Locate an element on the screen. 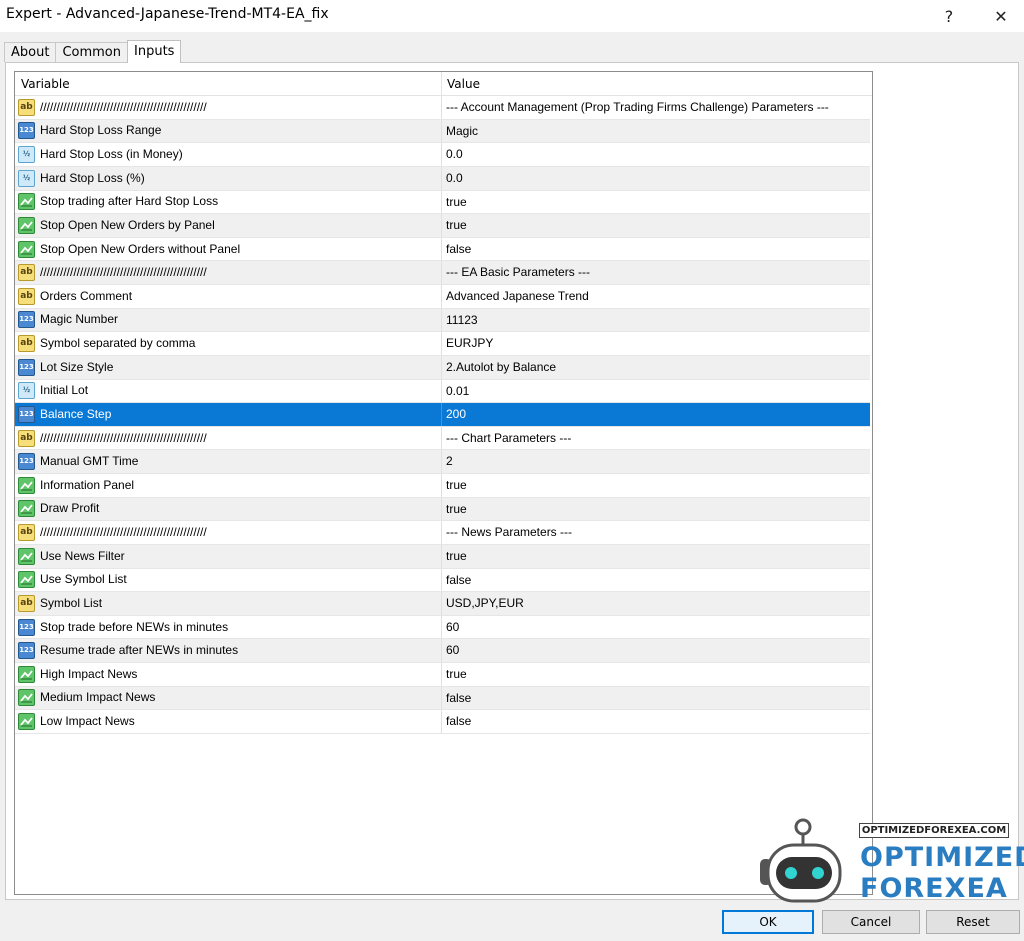 This screenshot has height=941, width=1024. double-icon: ½ is located at coordinates (26, 391).